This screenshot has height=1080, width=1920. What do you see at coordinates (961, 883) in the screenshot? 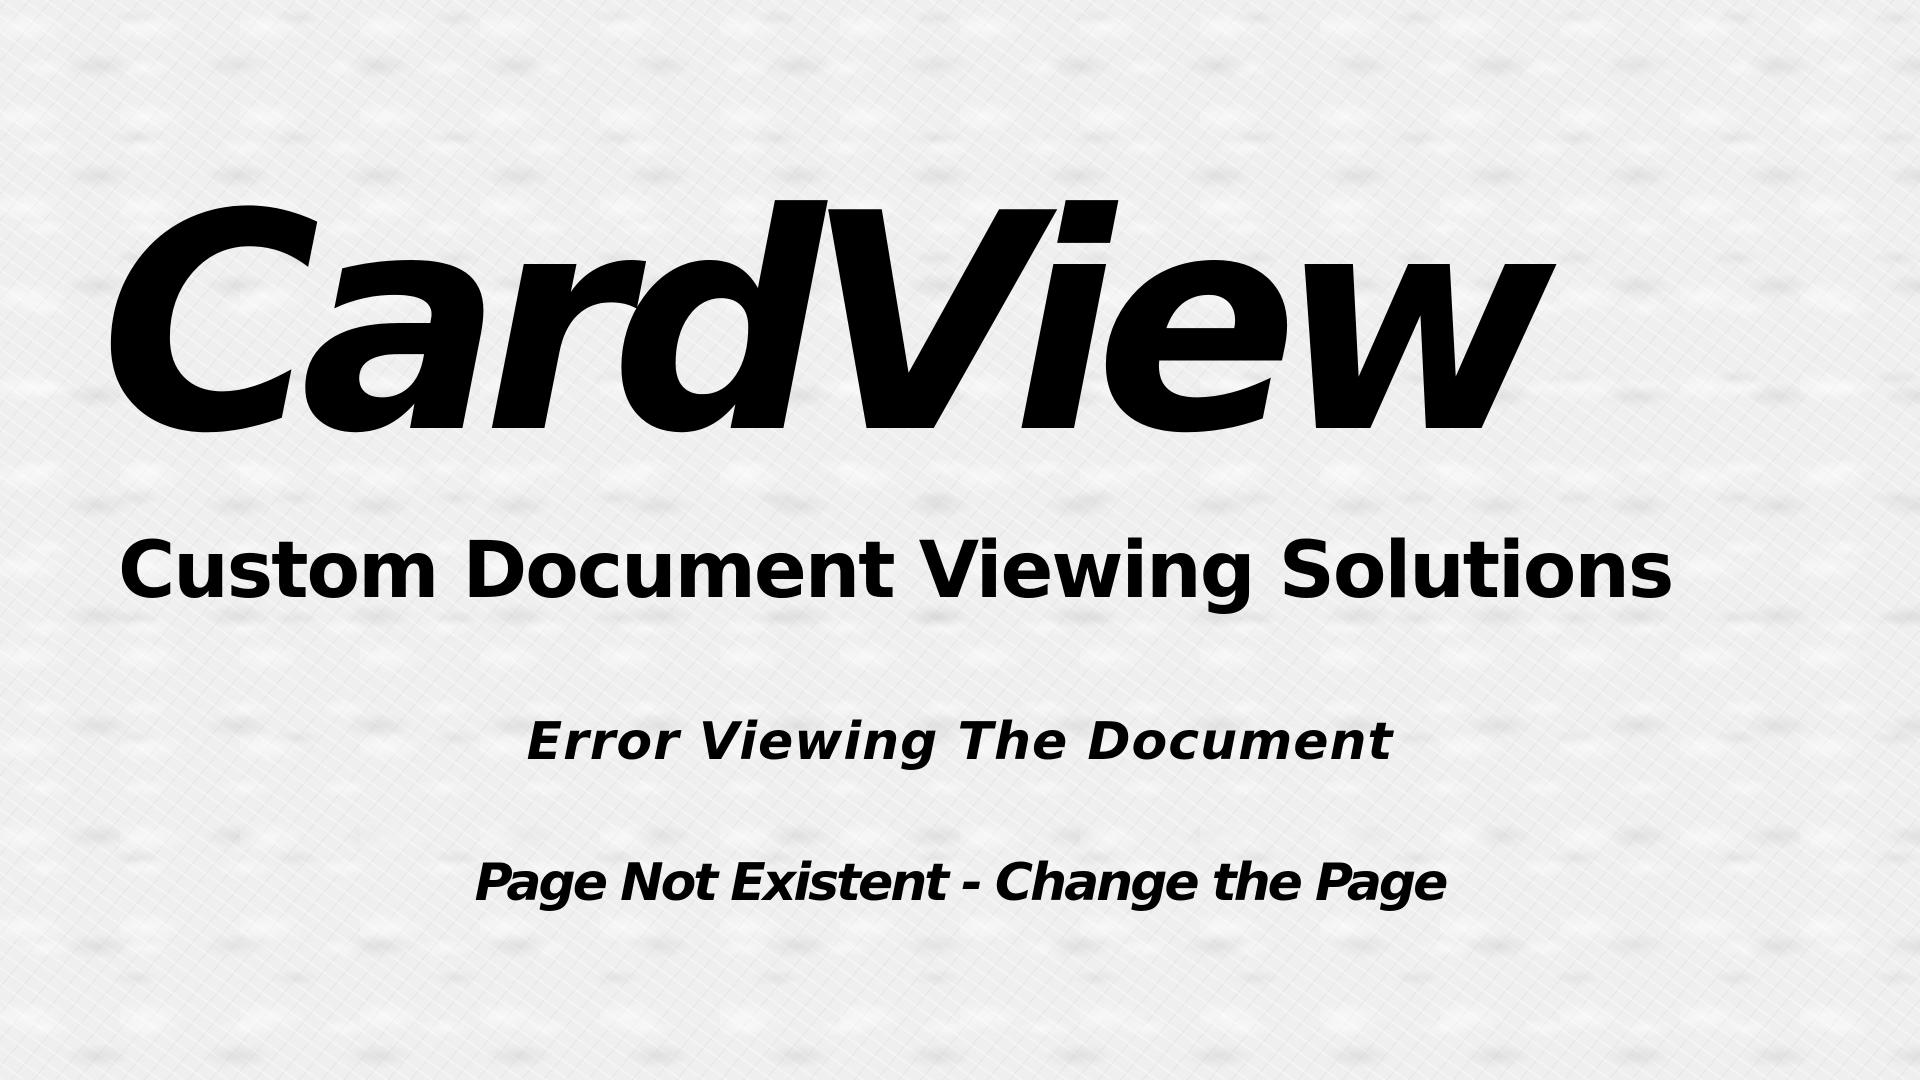
I see `error-message: Page Not Existent - Change the Page` at bounding box center [961, 883].